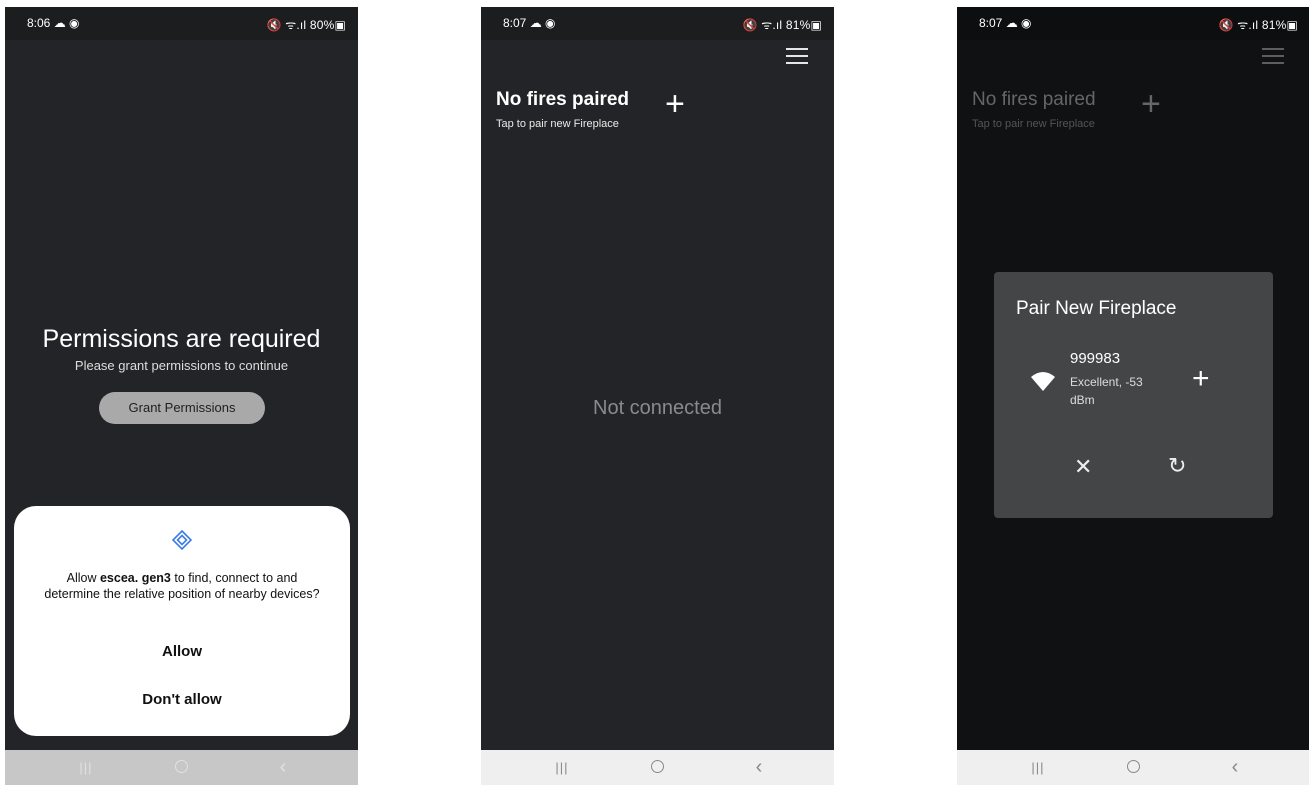 This screenshot has height=785, width=1309. What do you see at coordinates (135, 578) in the screenshot?
I see `dialog-app-name: escea. gen3` at bounding box center [135, 578].